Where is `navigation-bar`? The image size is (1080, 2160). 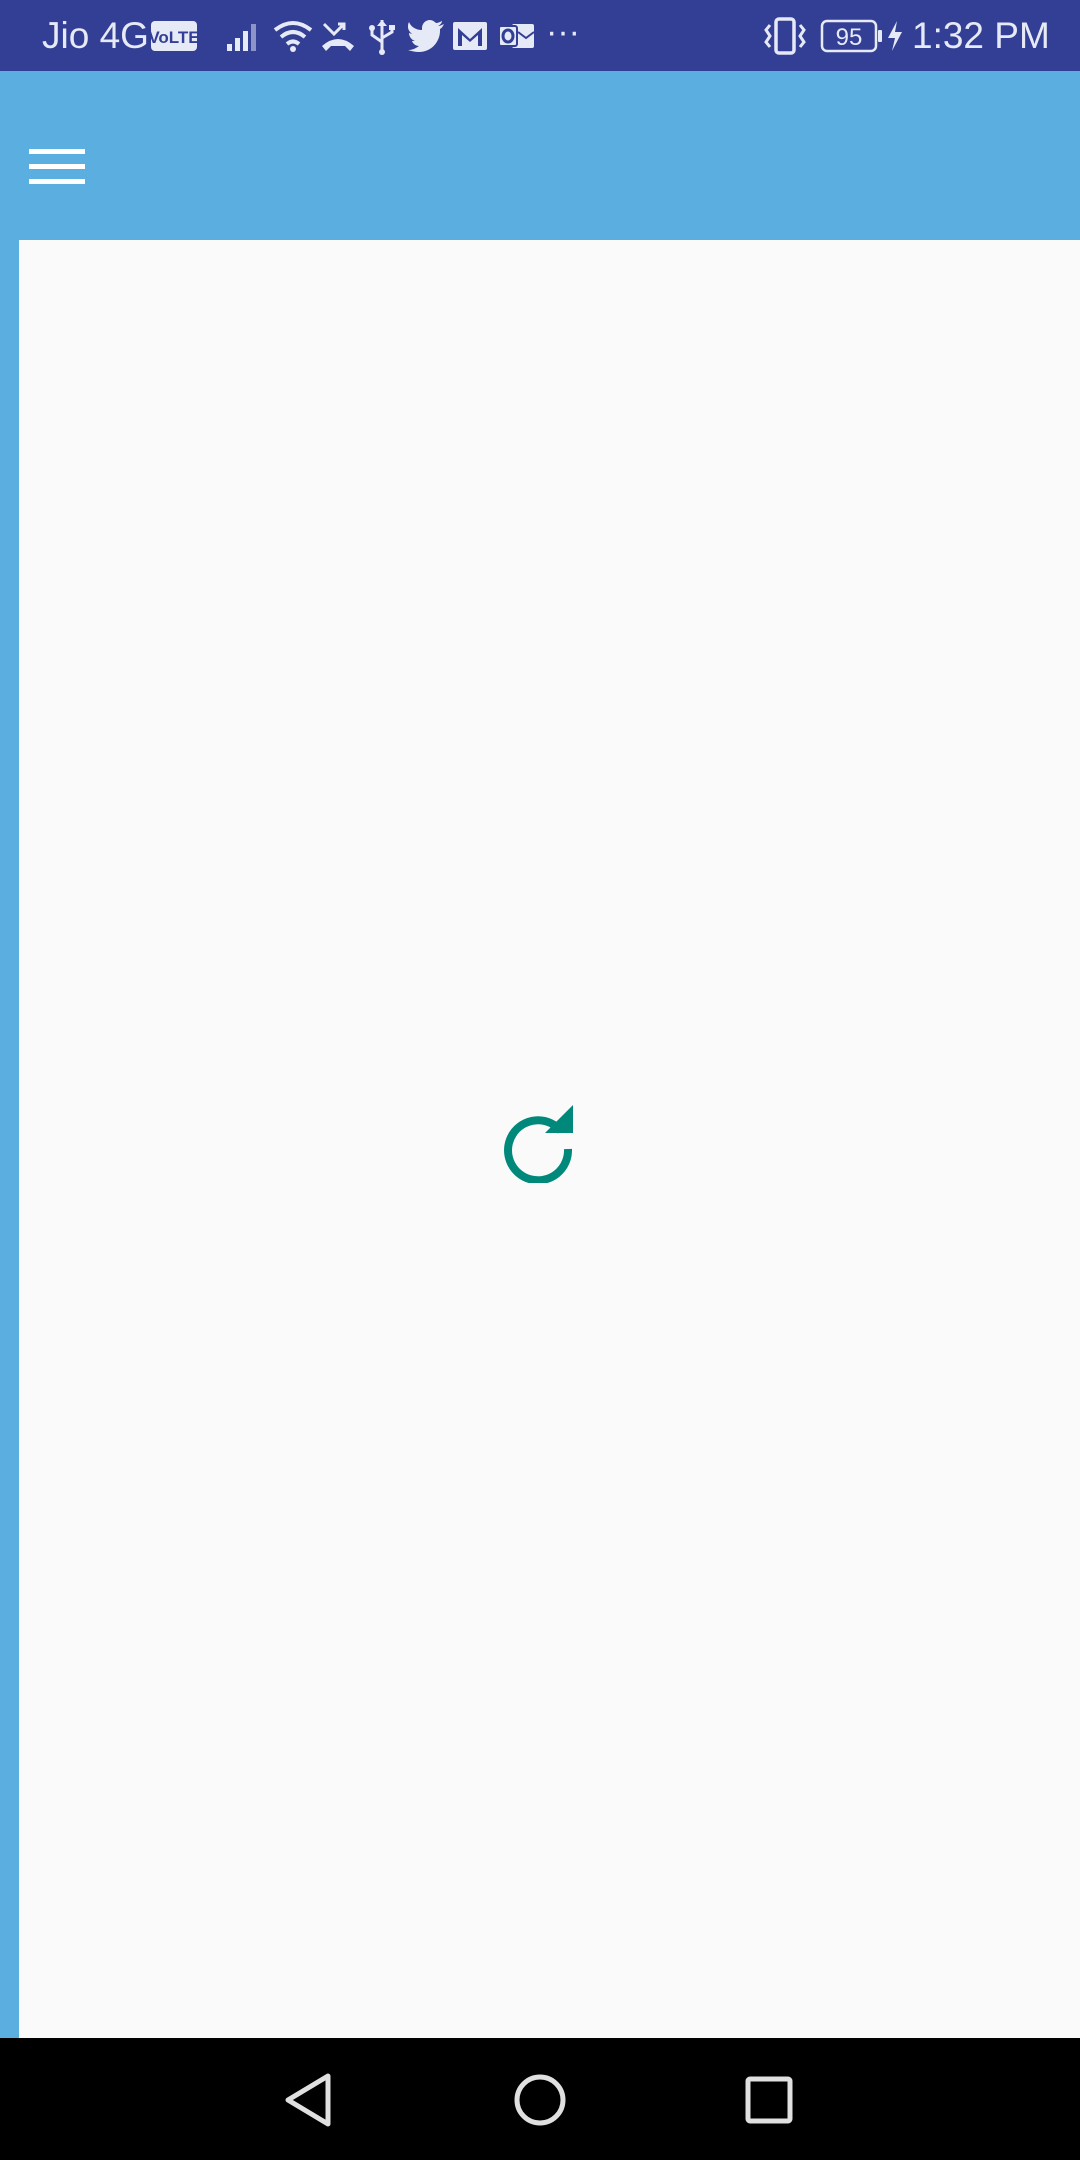 navigation-bar is located at coordinates (540, 2099).